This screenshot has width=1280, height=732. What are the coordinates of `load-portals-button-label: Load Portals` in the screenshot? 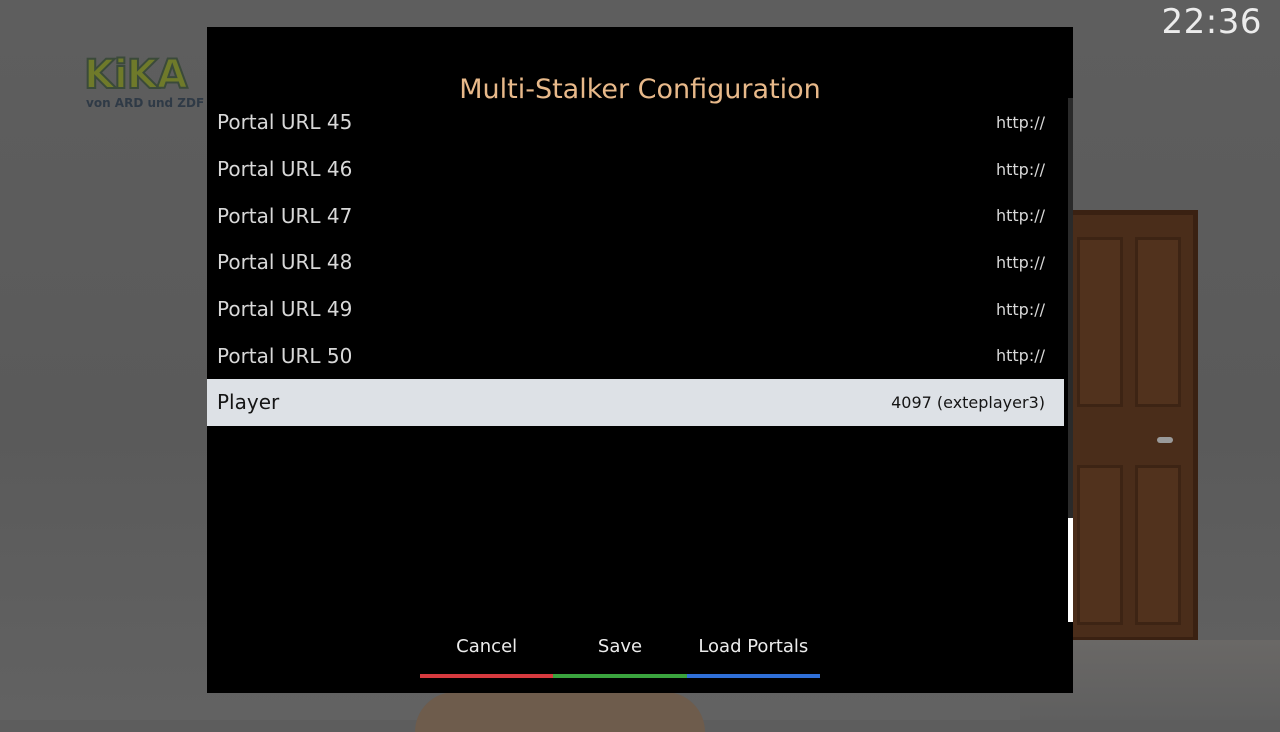 It's located at (753, 646).